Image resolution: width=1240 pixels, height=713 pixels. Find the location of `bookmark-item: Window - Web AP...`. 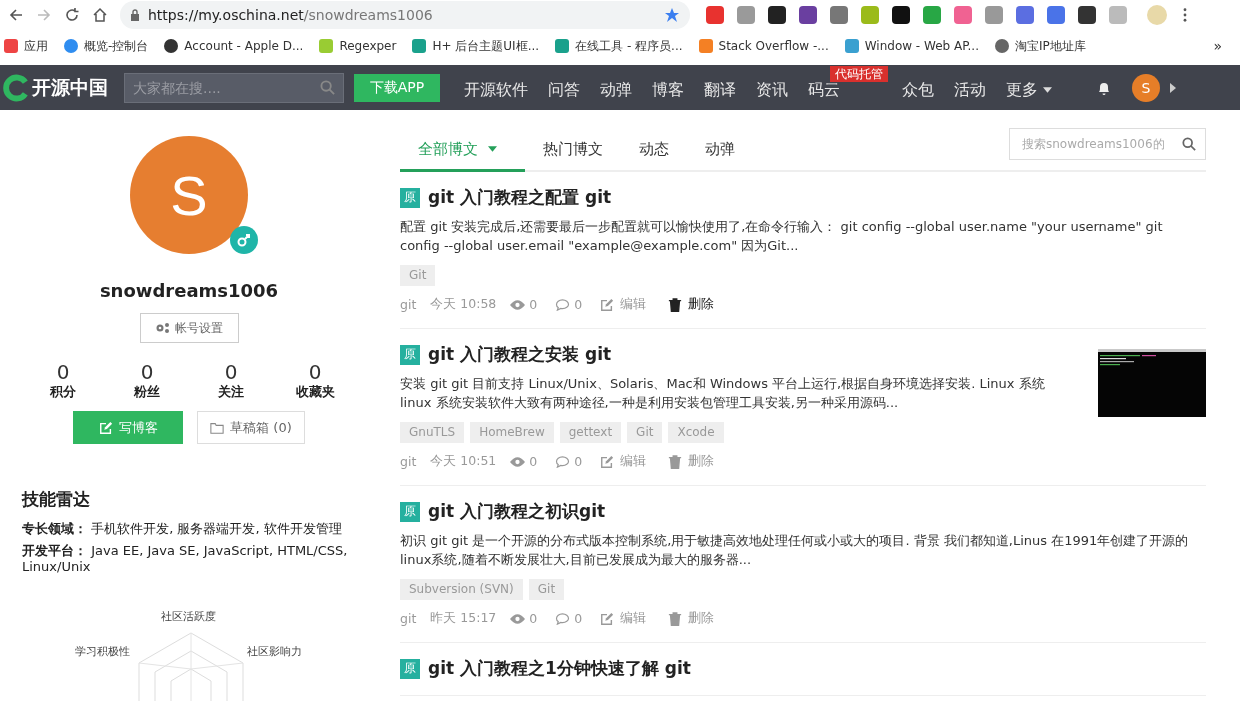

bookmark-item: Window - Web AP... is located at coordinates (911, 46).